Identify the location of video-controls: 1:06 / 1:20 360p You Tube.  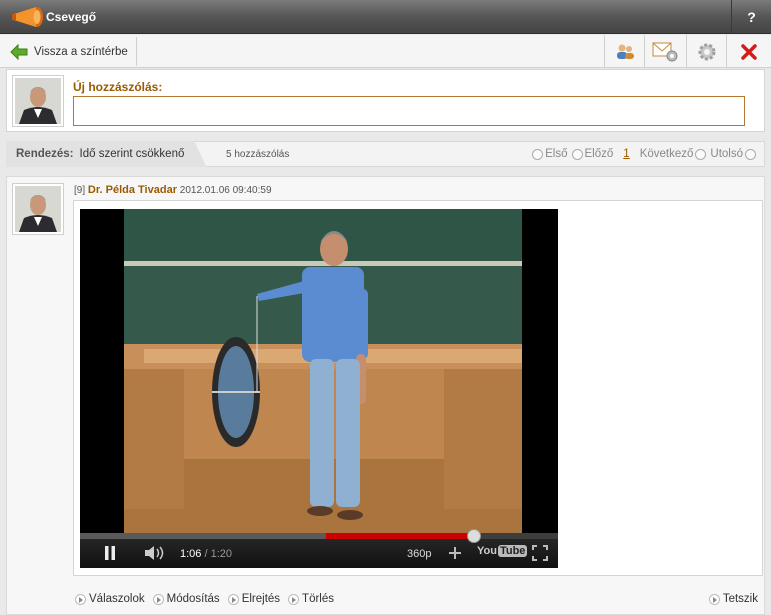
(319, 548).